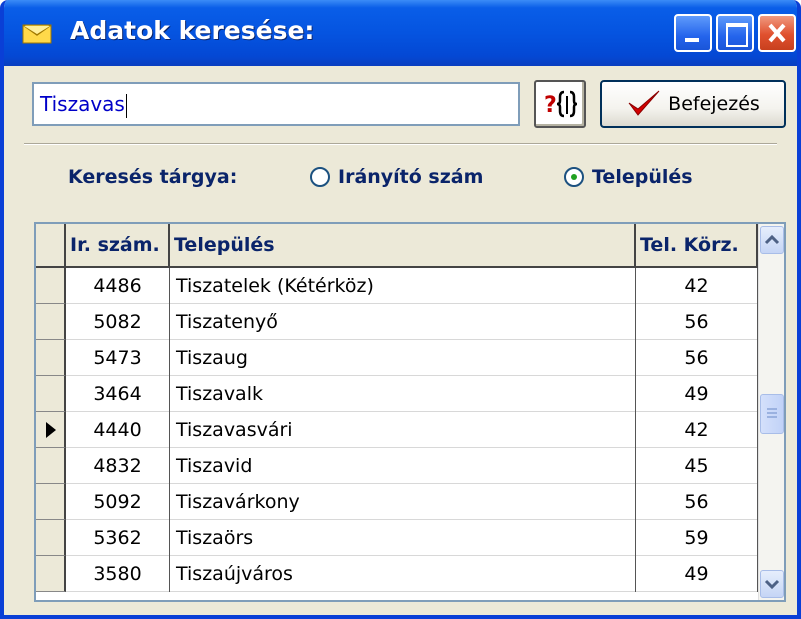  I want to click on help-search-icon: ?, so click(561, 104).